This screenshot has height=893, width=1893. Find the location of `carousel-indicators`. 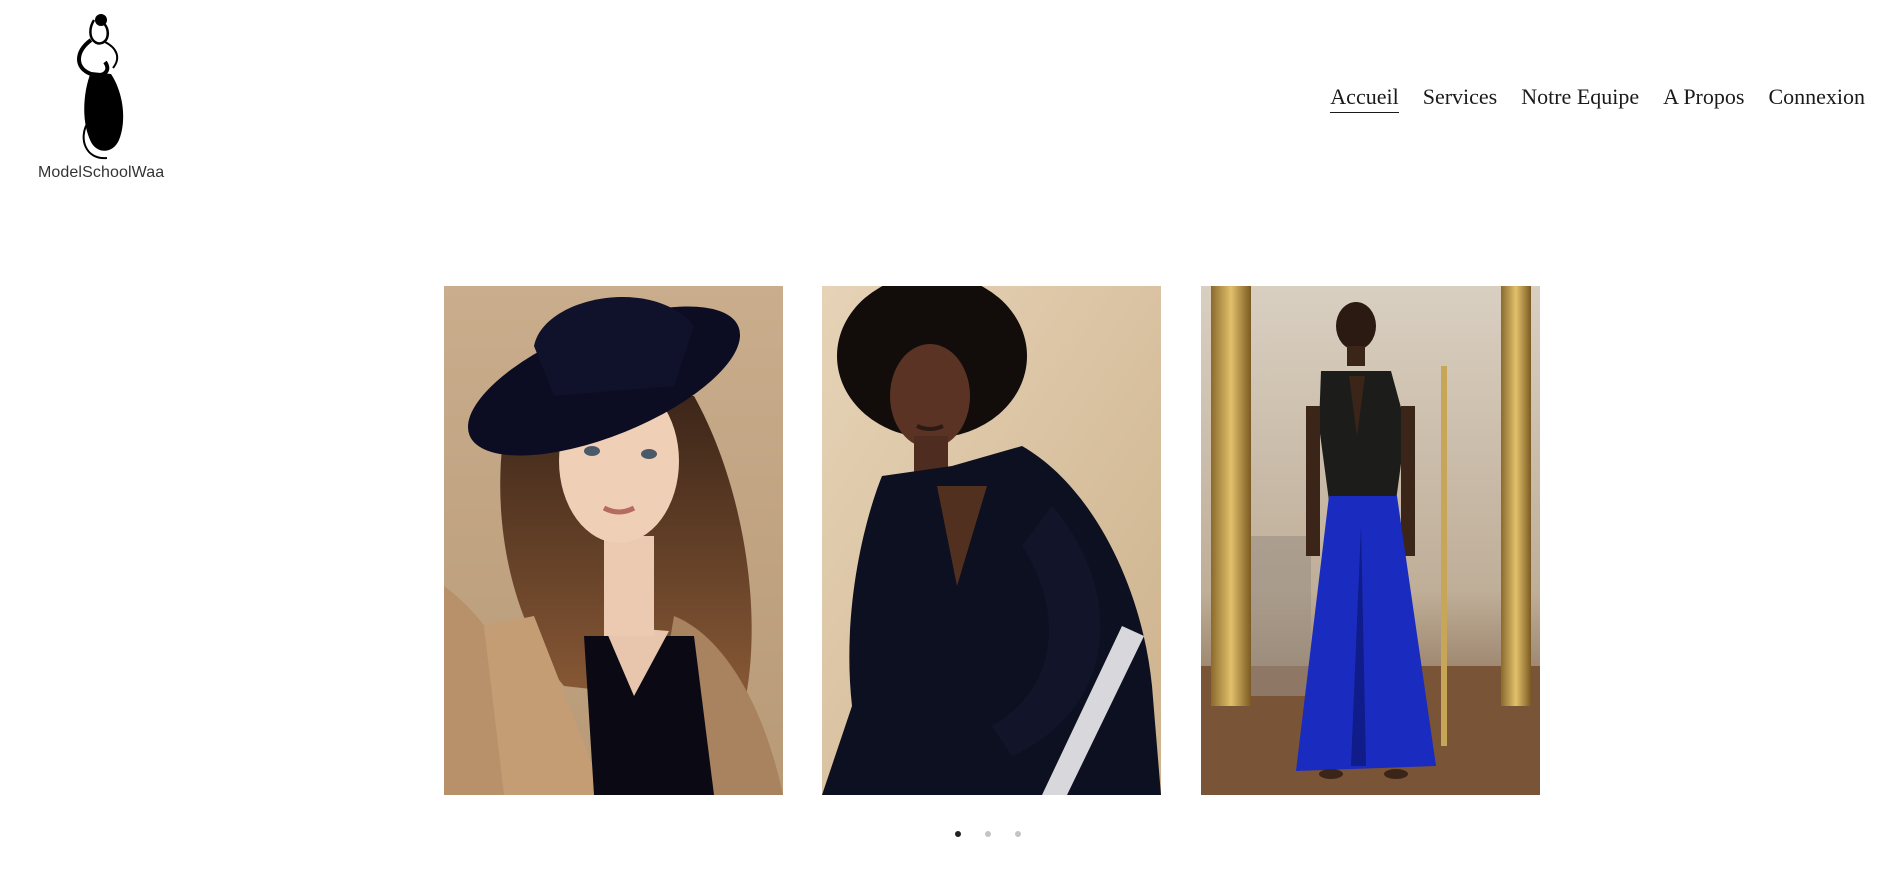

carousel-indicators is located at coordinates (988, 834).